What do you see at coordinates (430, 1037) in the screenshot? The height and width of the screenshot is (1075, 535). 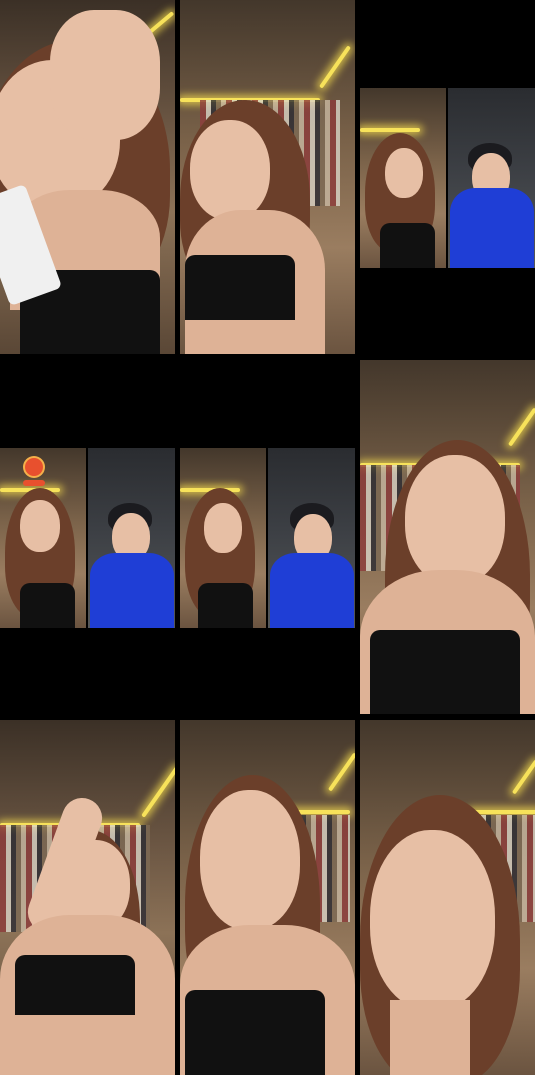 I see `neck` at bounding box center [430, 1037].